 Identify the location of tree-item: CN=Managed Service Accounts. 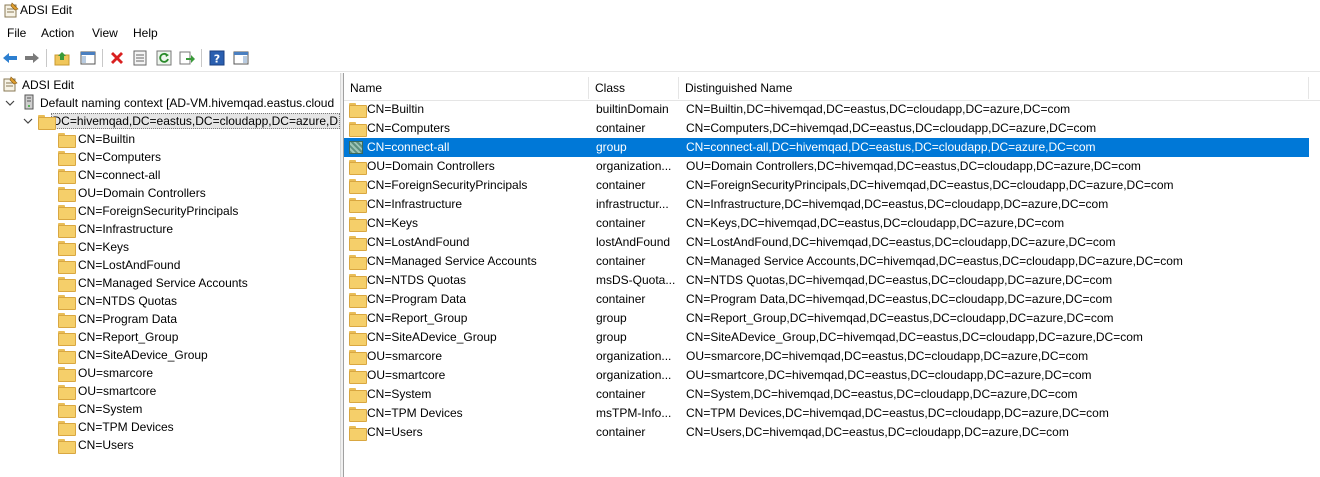
(153, 283).